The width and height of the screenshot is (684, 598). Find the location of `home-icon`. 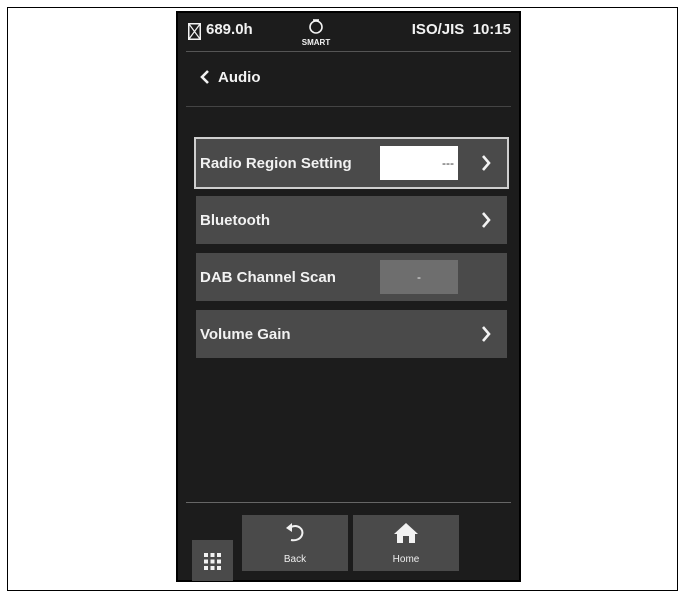

home-icon is located at coordinates (406, 535).